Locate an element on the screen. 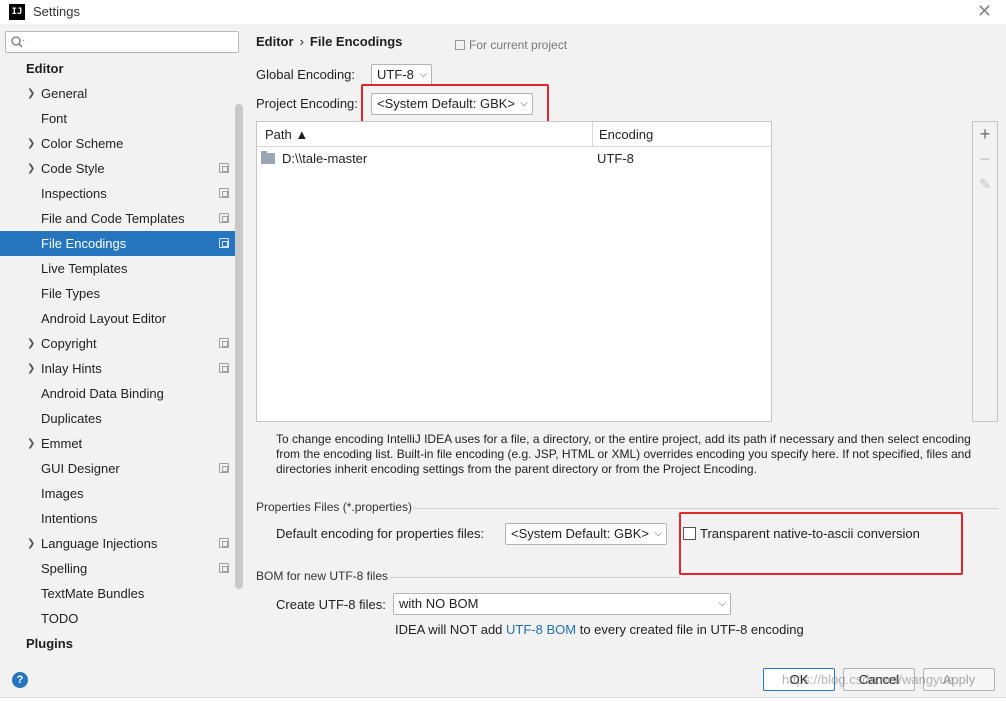 The height and width of the screenshot is (701, 1006). column-divider is located at coordinates (592, 134).